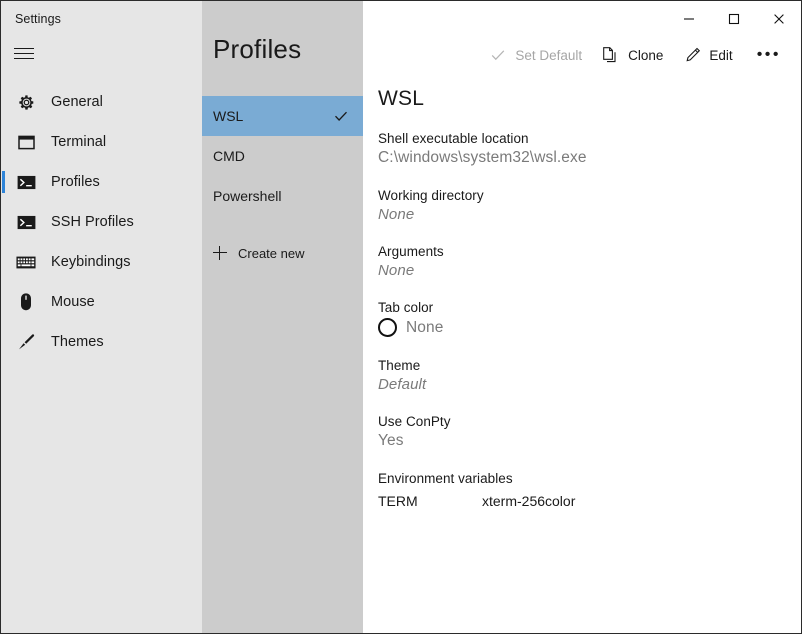  Describe the element at coordinates (611, 55) in the screenshot. I see `copy-icon` at that location.